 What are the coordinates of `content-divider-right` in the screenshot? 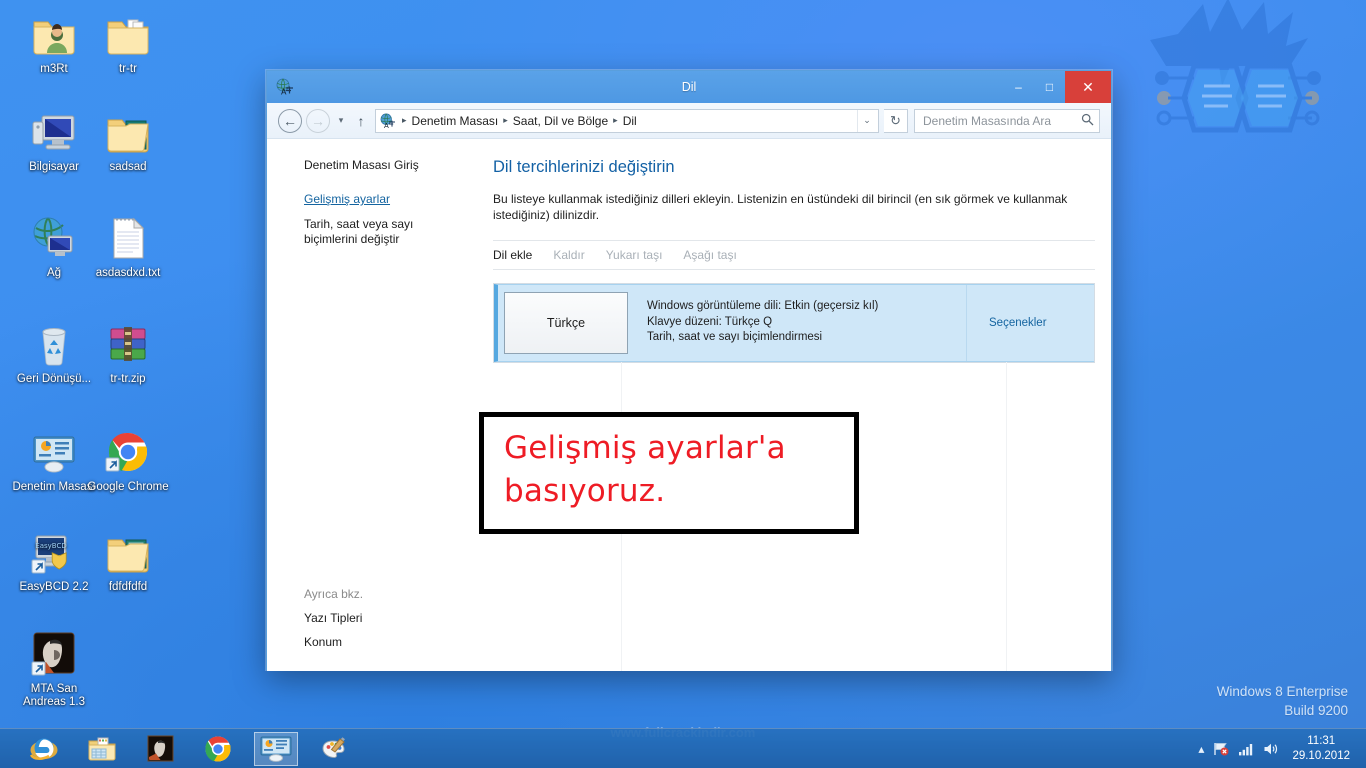 It's located at (1006, 490).